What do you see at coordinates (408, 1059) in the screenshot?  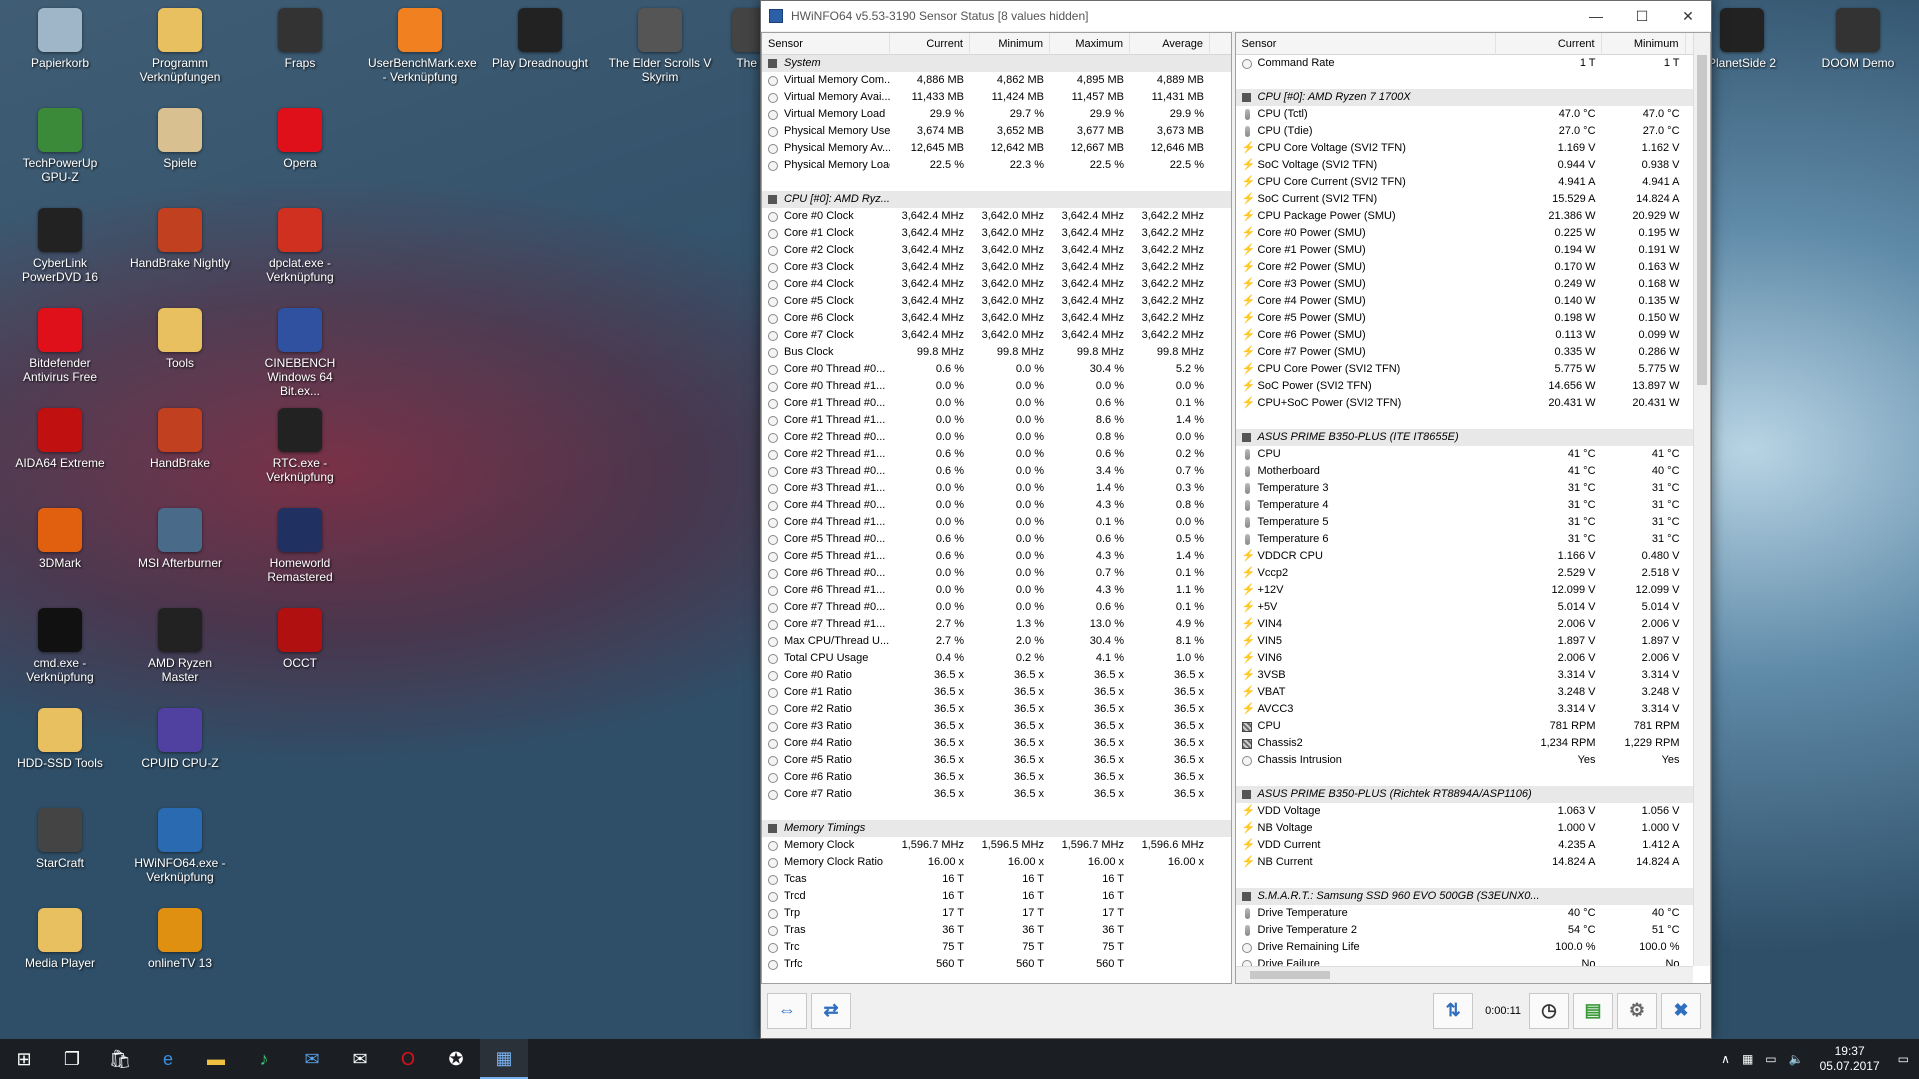 I see `taskbar-opera: O` at bounding box center [408, 1059].